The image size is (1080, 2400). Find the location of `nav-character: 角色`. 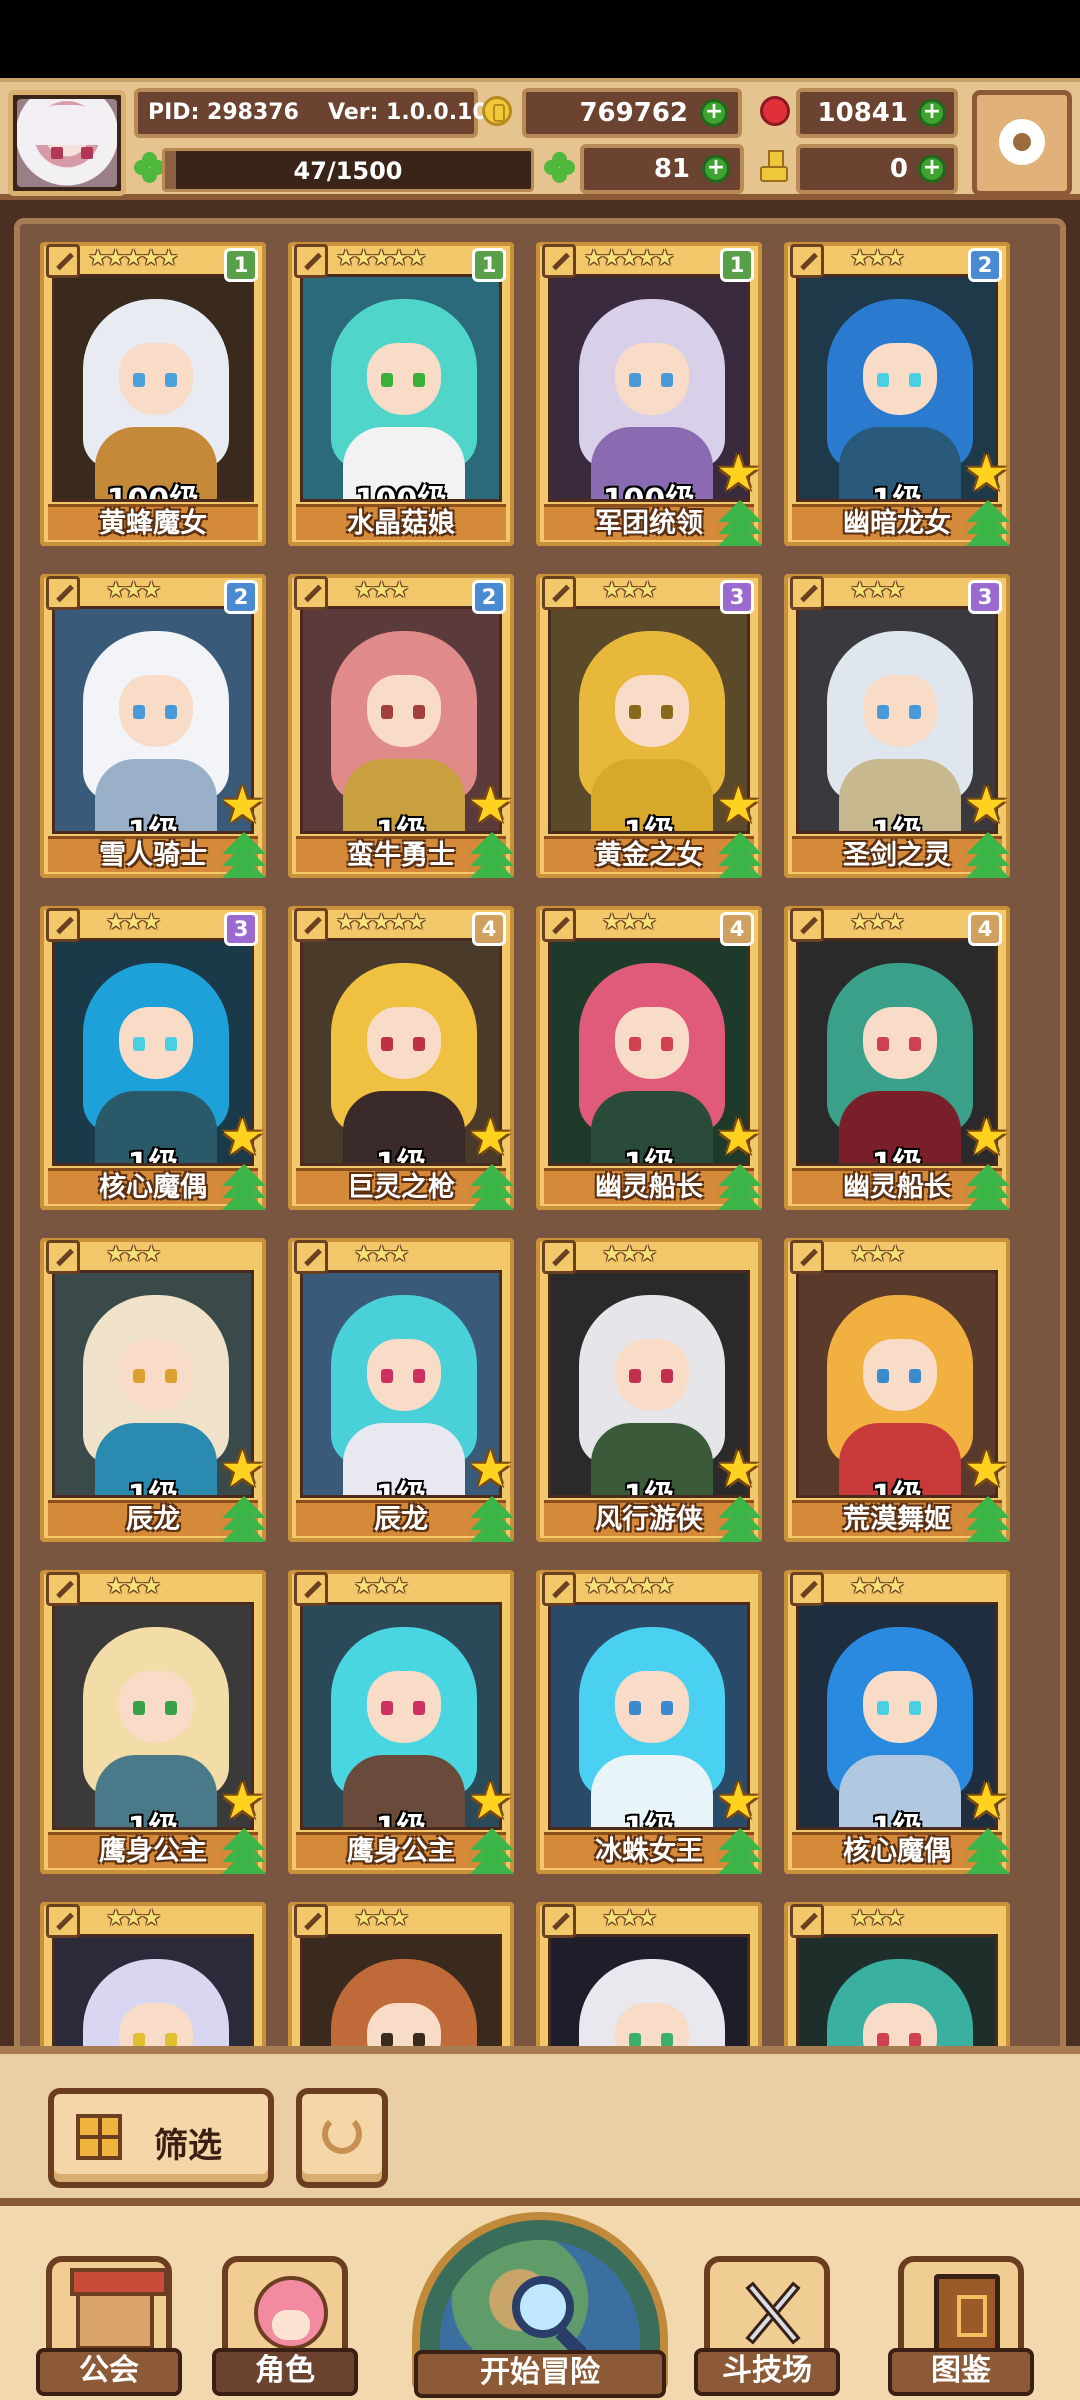

nav-character: 角色 is located at coordinates (285, 2326).